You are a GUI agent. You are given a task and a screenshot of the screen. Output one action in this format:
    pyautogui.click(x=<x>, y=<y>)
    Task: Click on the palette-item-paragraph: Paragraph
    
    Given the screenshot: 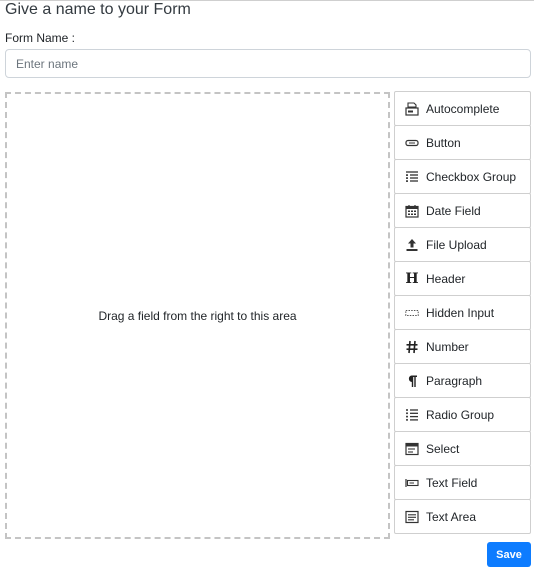 What is the action you would take?
    pyautogui.click(x=462, y=380)
    